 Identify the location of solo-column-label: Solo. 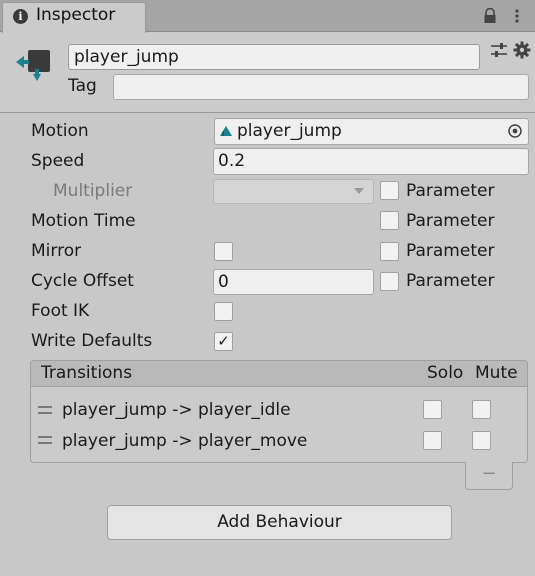
(445, 373).